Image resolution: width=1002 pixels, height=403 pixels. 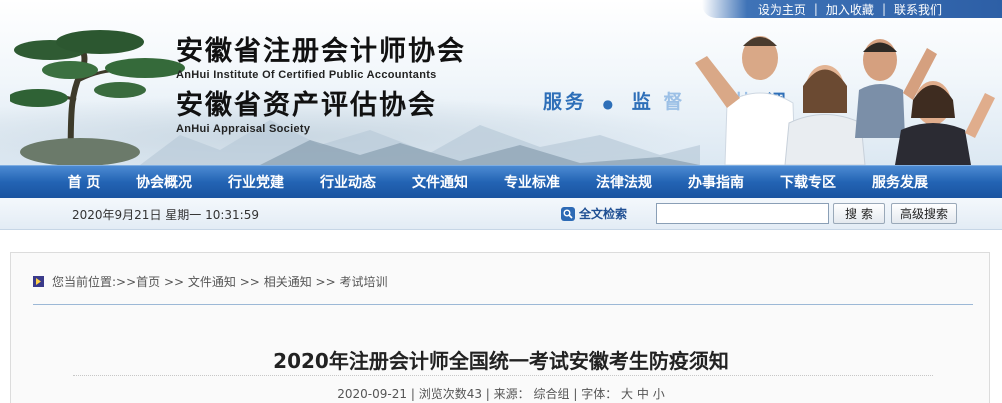 What do you see at coordinates (372, 394) in the screenshot?
I see `article-date: 2020-09-21` at bounding box center [372, 394].